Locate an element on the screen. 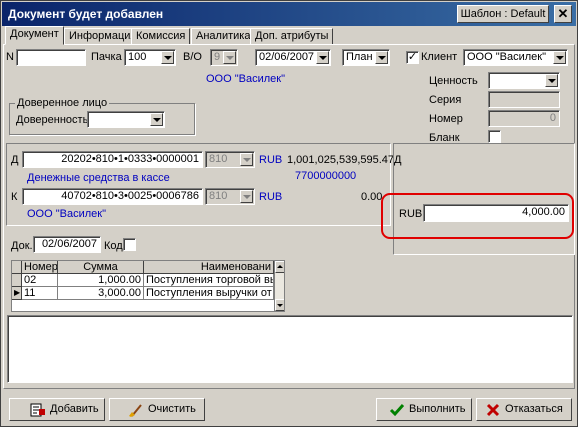 This screenshot has width=578, height=427. amount-currency: RUB is located at coordinates (411, 214).